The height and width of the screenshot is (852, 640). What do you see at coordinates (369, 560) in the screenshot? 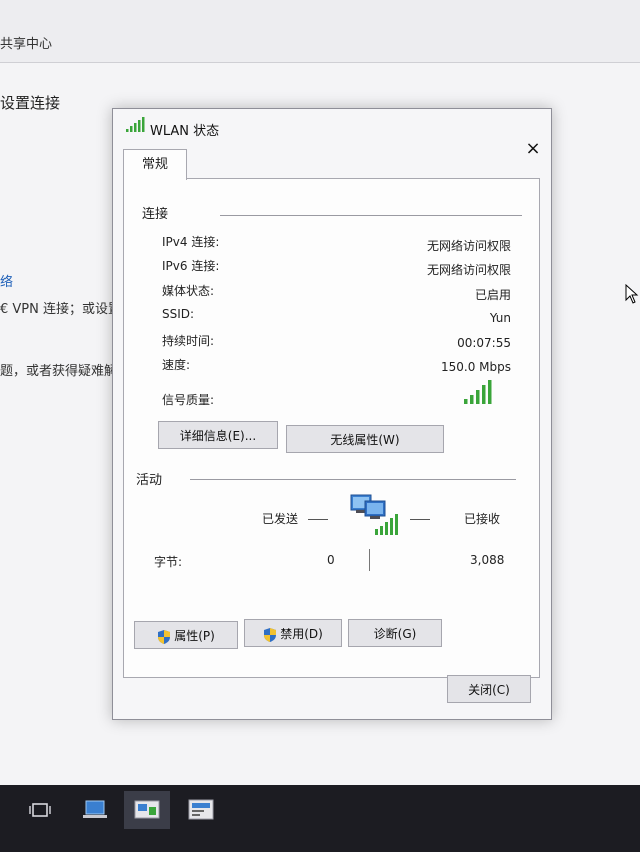
I see `activity-divider` at bounding box center [369, 560].